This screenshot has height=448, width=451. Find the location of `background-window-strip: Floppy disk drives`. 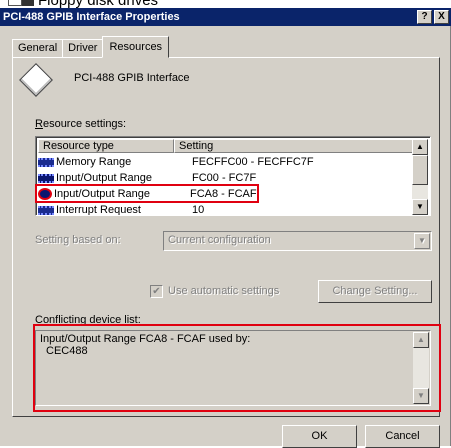

background-window-strip: Floppy disk drives is located at coordinates (225, 4).